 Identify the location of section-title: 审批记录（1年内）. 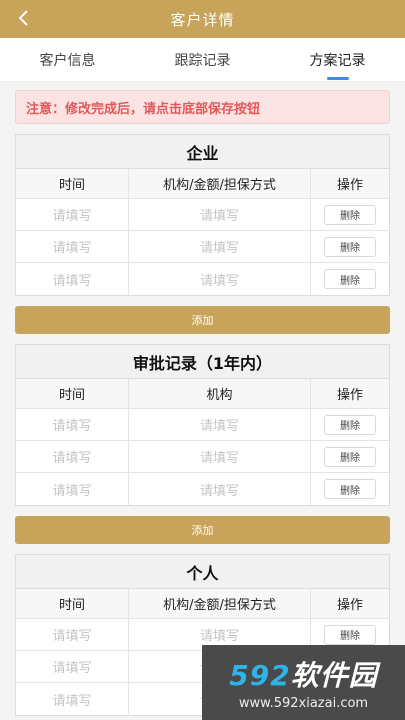
(202, 362).